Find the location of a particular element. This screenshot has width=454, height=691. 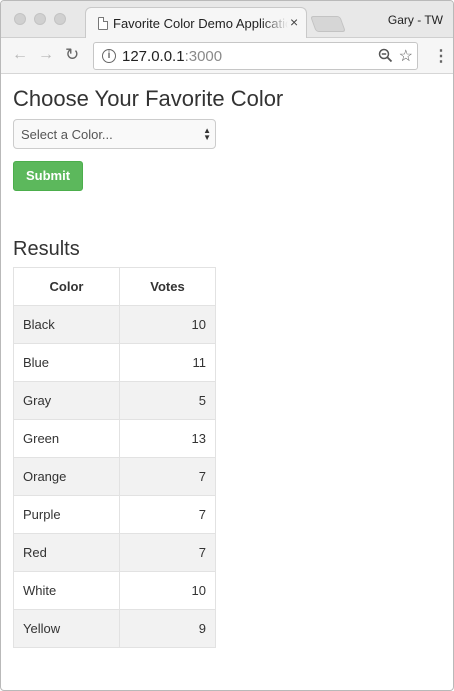

column-header-color: Color is located at coordinates (66, 286).